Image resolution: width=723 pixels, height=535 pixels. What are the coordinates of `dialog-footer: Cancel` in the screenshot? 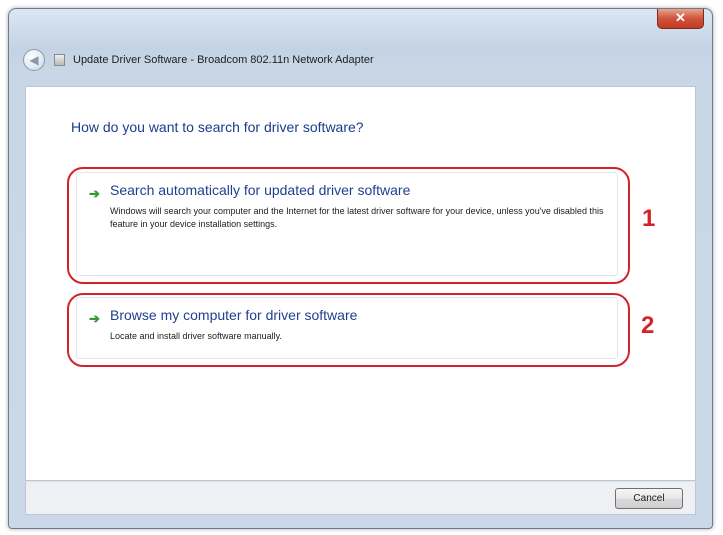 It's located at (360, 498).